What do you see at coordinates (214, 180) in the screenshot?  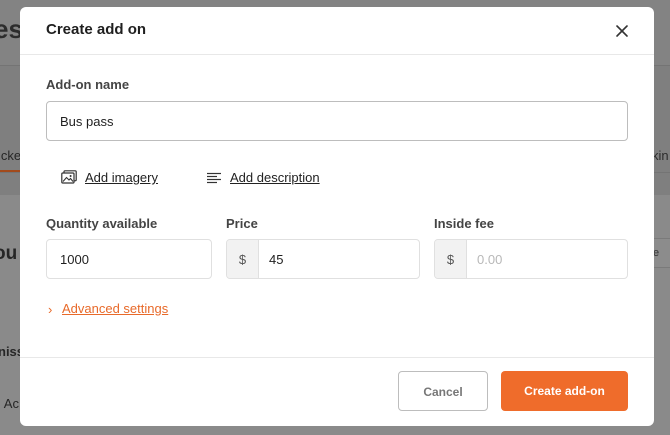 I see `text-lines-icon` at bounding box center [214, 180].